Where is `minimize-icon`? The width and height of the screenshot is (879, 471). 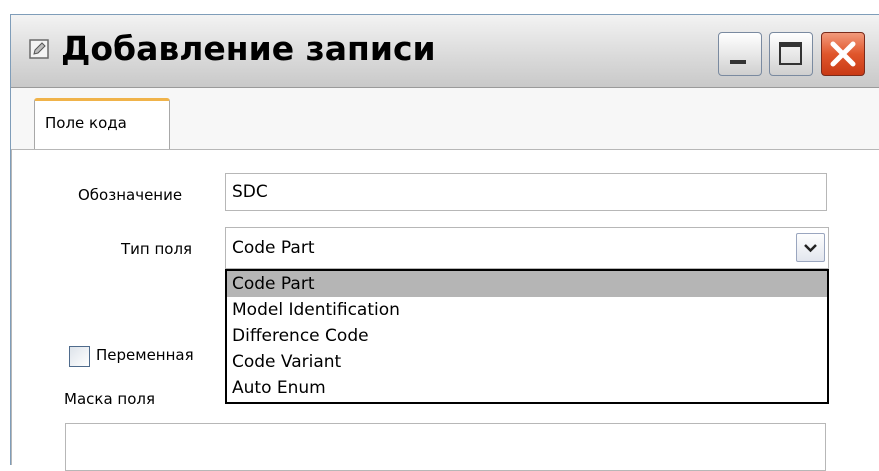
minimize-icon is located at coordinates (738, 62).